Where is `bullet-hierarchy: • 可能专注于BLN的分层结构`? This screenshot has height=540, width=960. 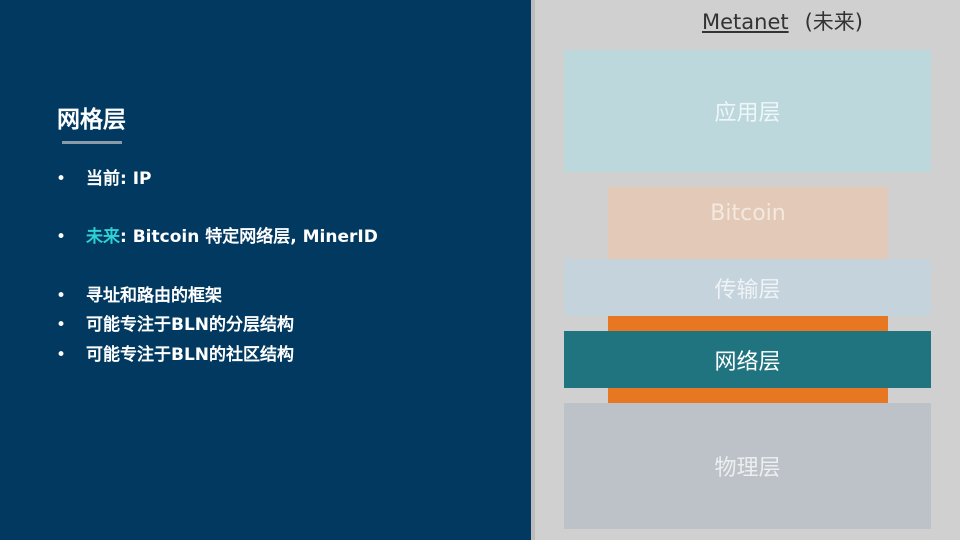
bullet-hierarchy: • 可能专注于BLN的分层结构 is located at coordinates (175, 322).